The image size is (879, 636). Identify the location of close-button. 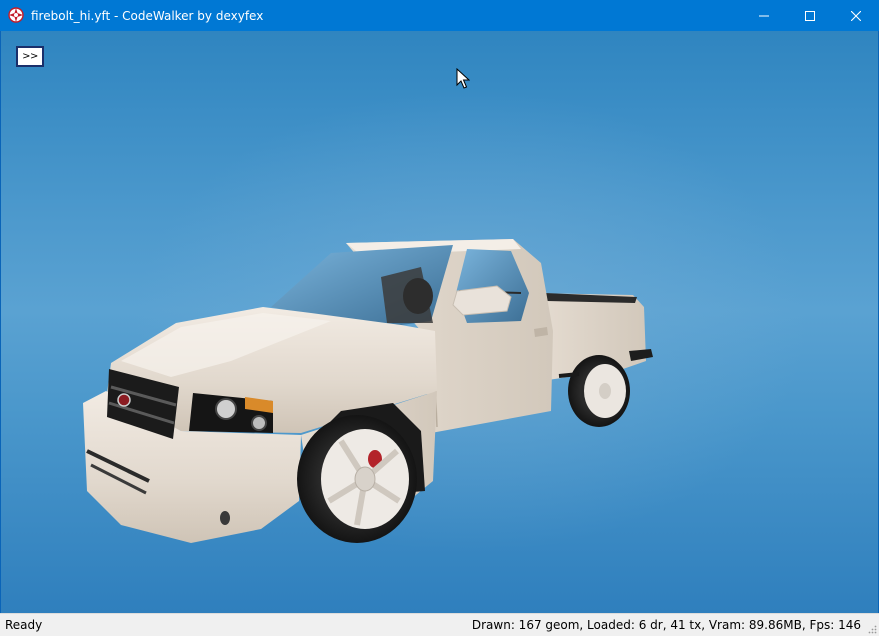
(856, 15).